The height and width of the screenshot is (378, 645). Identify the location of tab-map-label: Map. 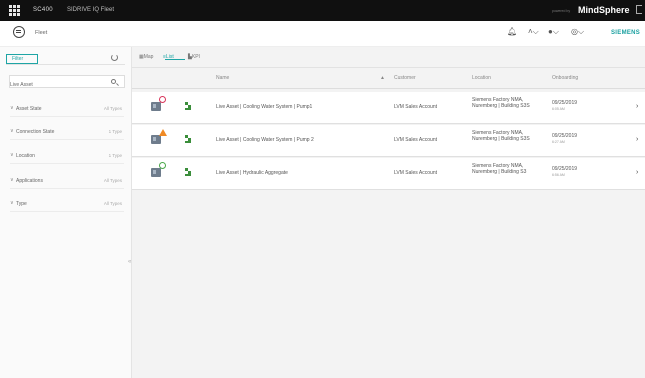
(148, 57).